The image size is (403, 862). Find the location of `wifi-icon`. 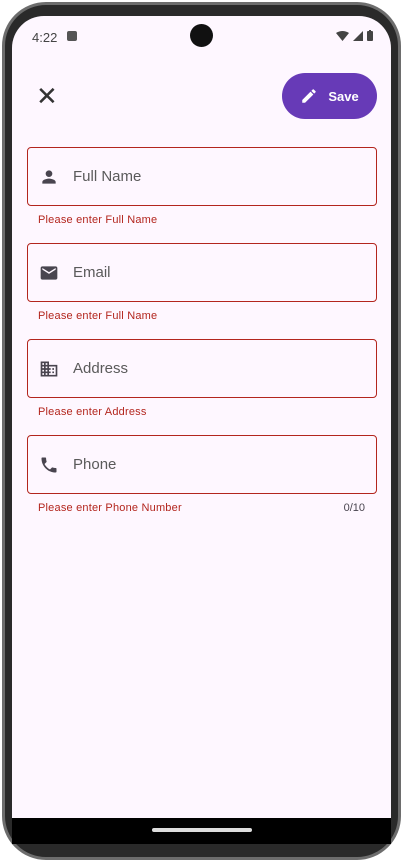

wifi-icon is located at coordinates (342, 35).